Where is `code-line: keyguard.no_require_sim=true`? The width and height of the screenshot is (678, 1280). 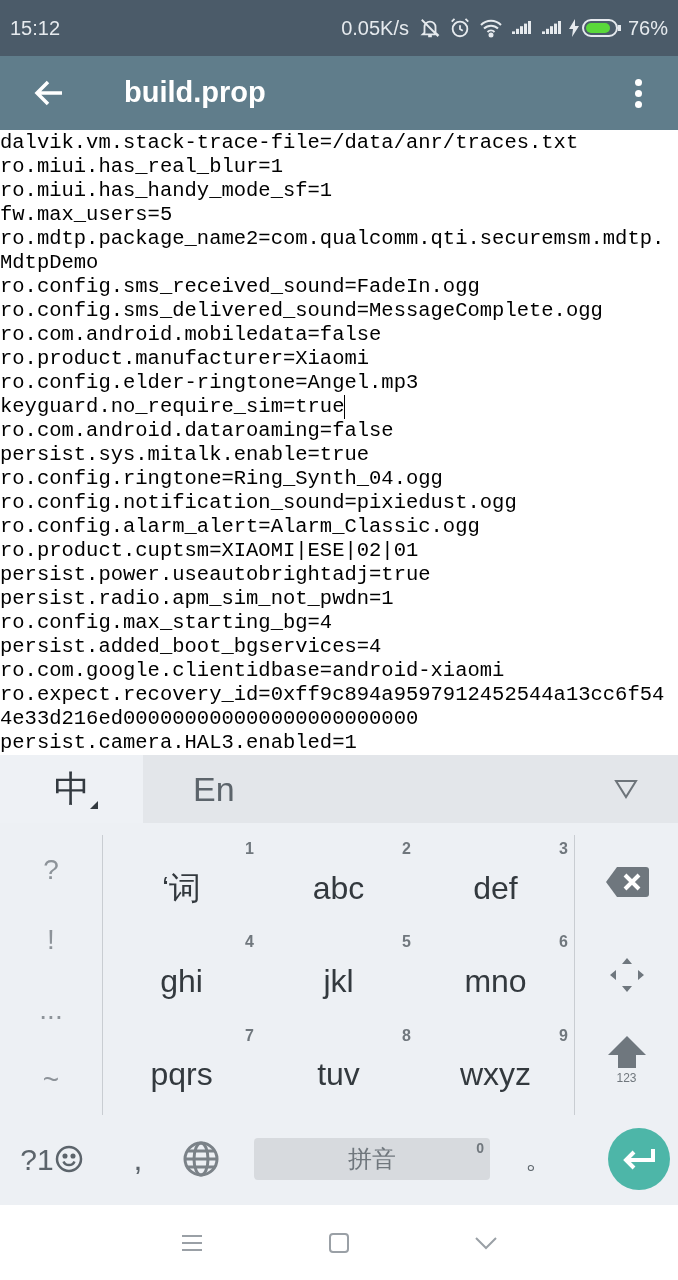 code-line: keyguard.no_require_sim=true is located at coordinates (173, 407).